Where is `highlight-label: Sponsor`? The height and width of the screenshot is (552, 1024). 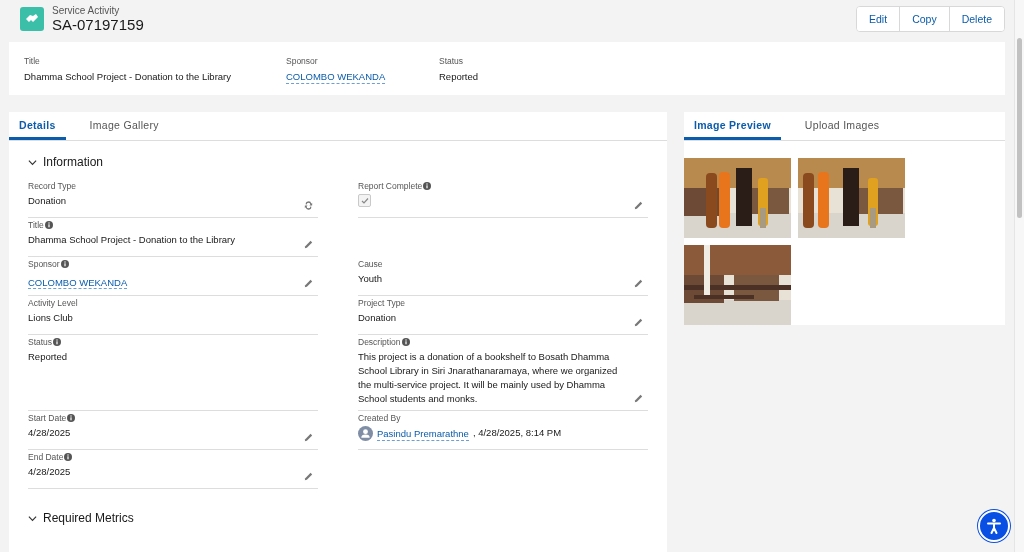 highlight-label: Sponsor is located at coordinates (302, 61).